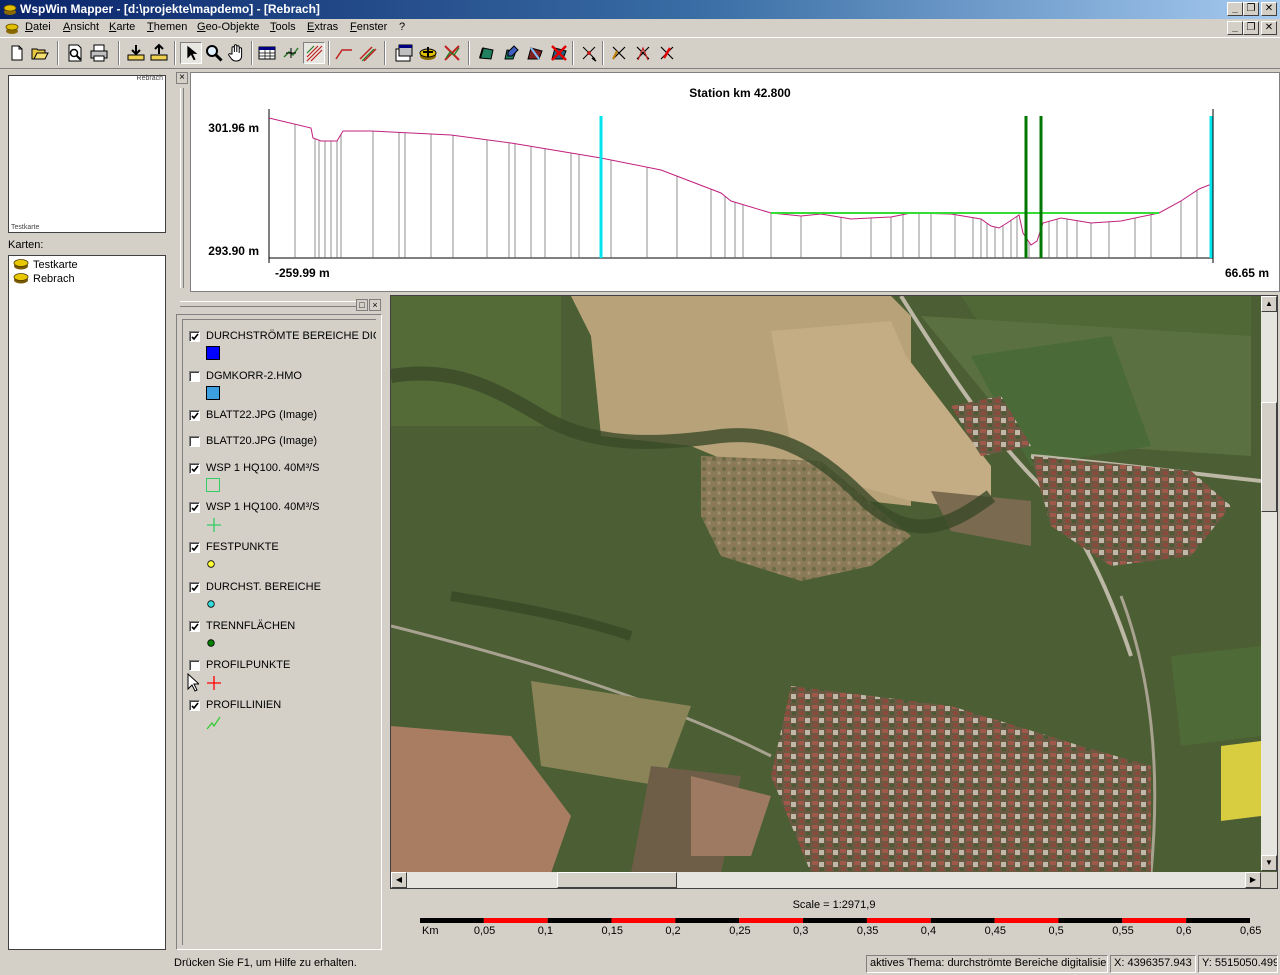 This screenshot has width=1280, height=975. I want to click on karten-label: Karten:, so click(26, 245).